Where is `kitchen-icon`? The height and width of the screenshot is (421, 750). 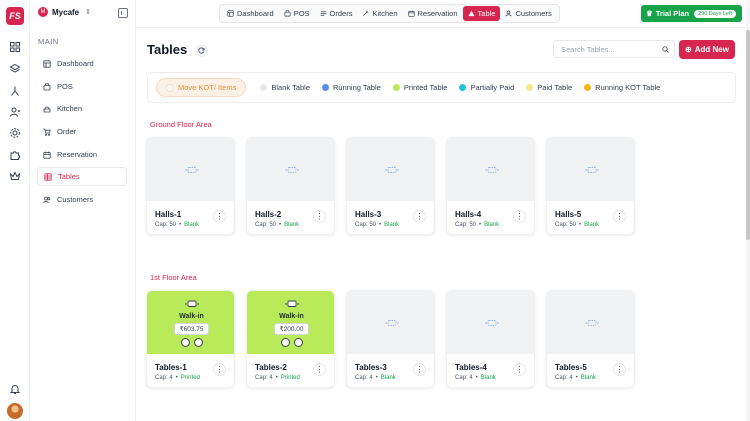
kitchen-icon is located at coordinates (47, 109).